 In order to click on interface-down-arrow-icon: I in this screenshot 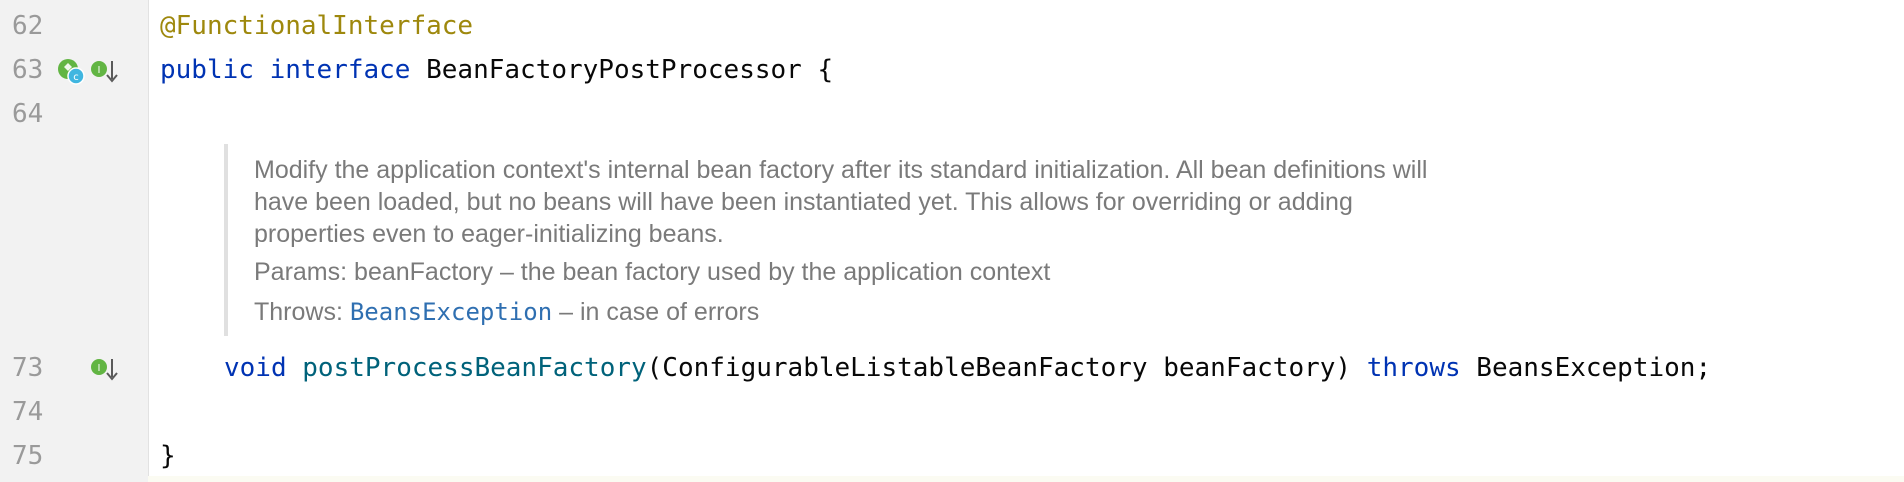, I will do `click(105, 72)`.